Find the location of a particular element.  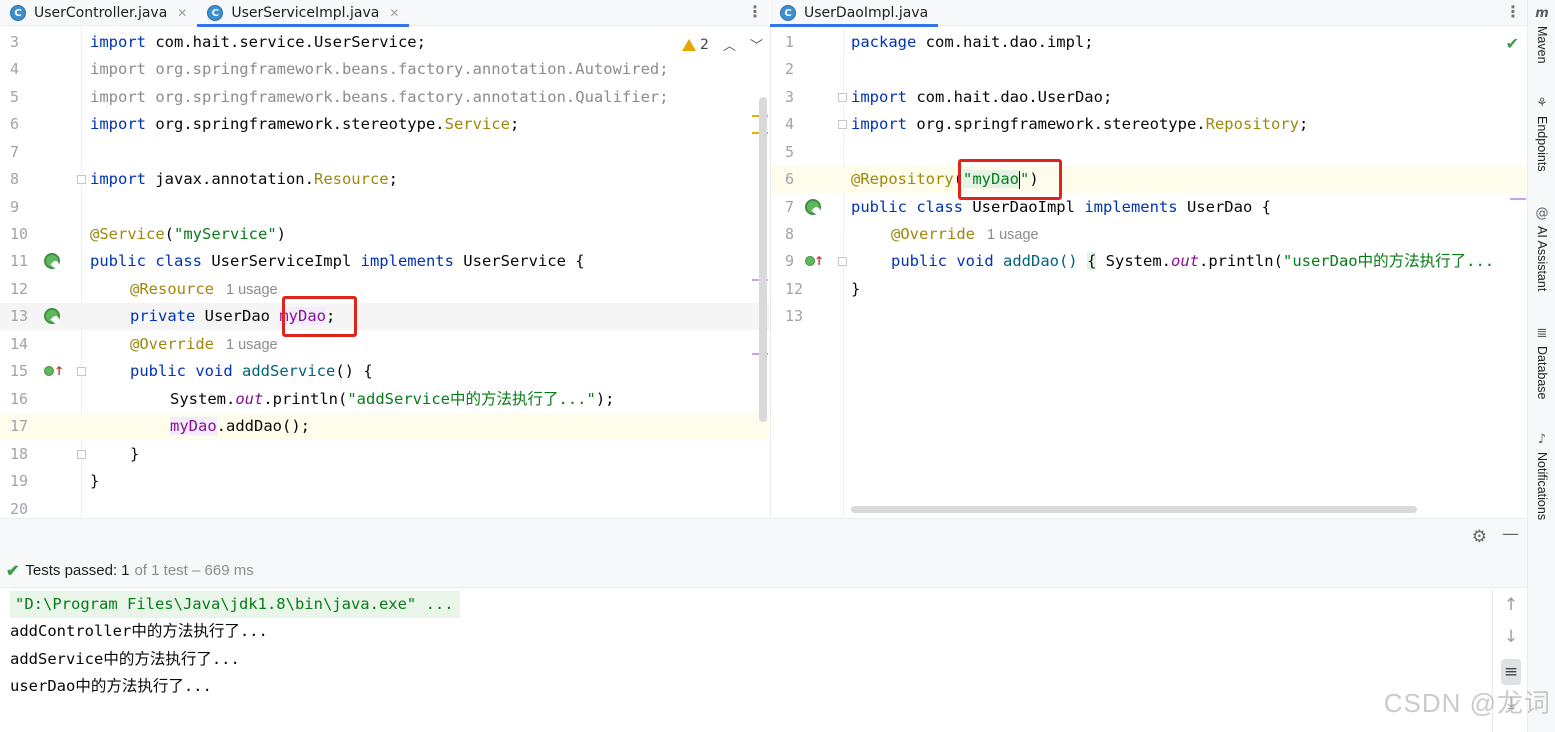

soft-wrap-icon: ≡ is located at coordinates (1511, 672).